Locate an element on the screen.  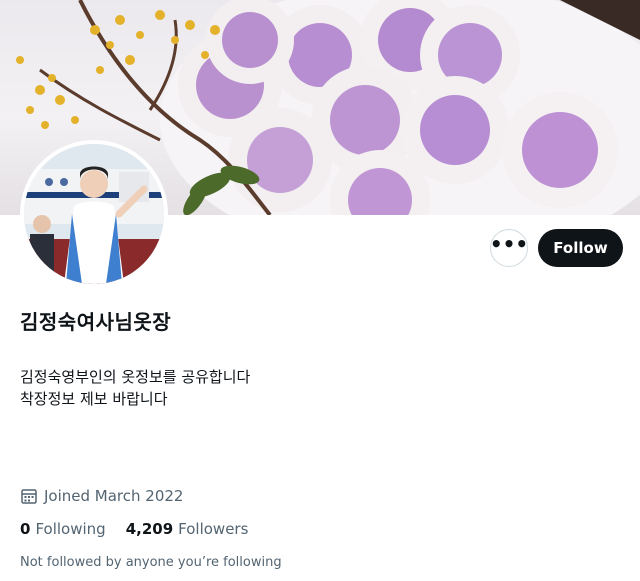
followers-link: 4,209 Followers is located at coordinates (187, 529).